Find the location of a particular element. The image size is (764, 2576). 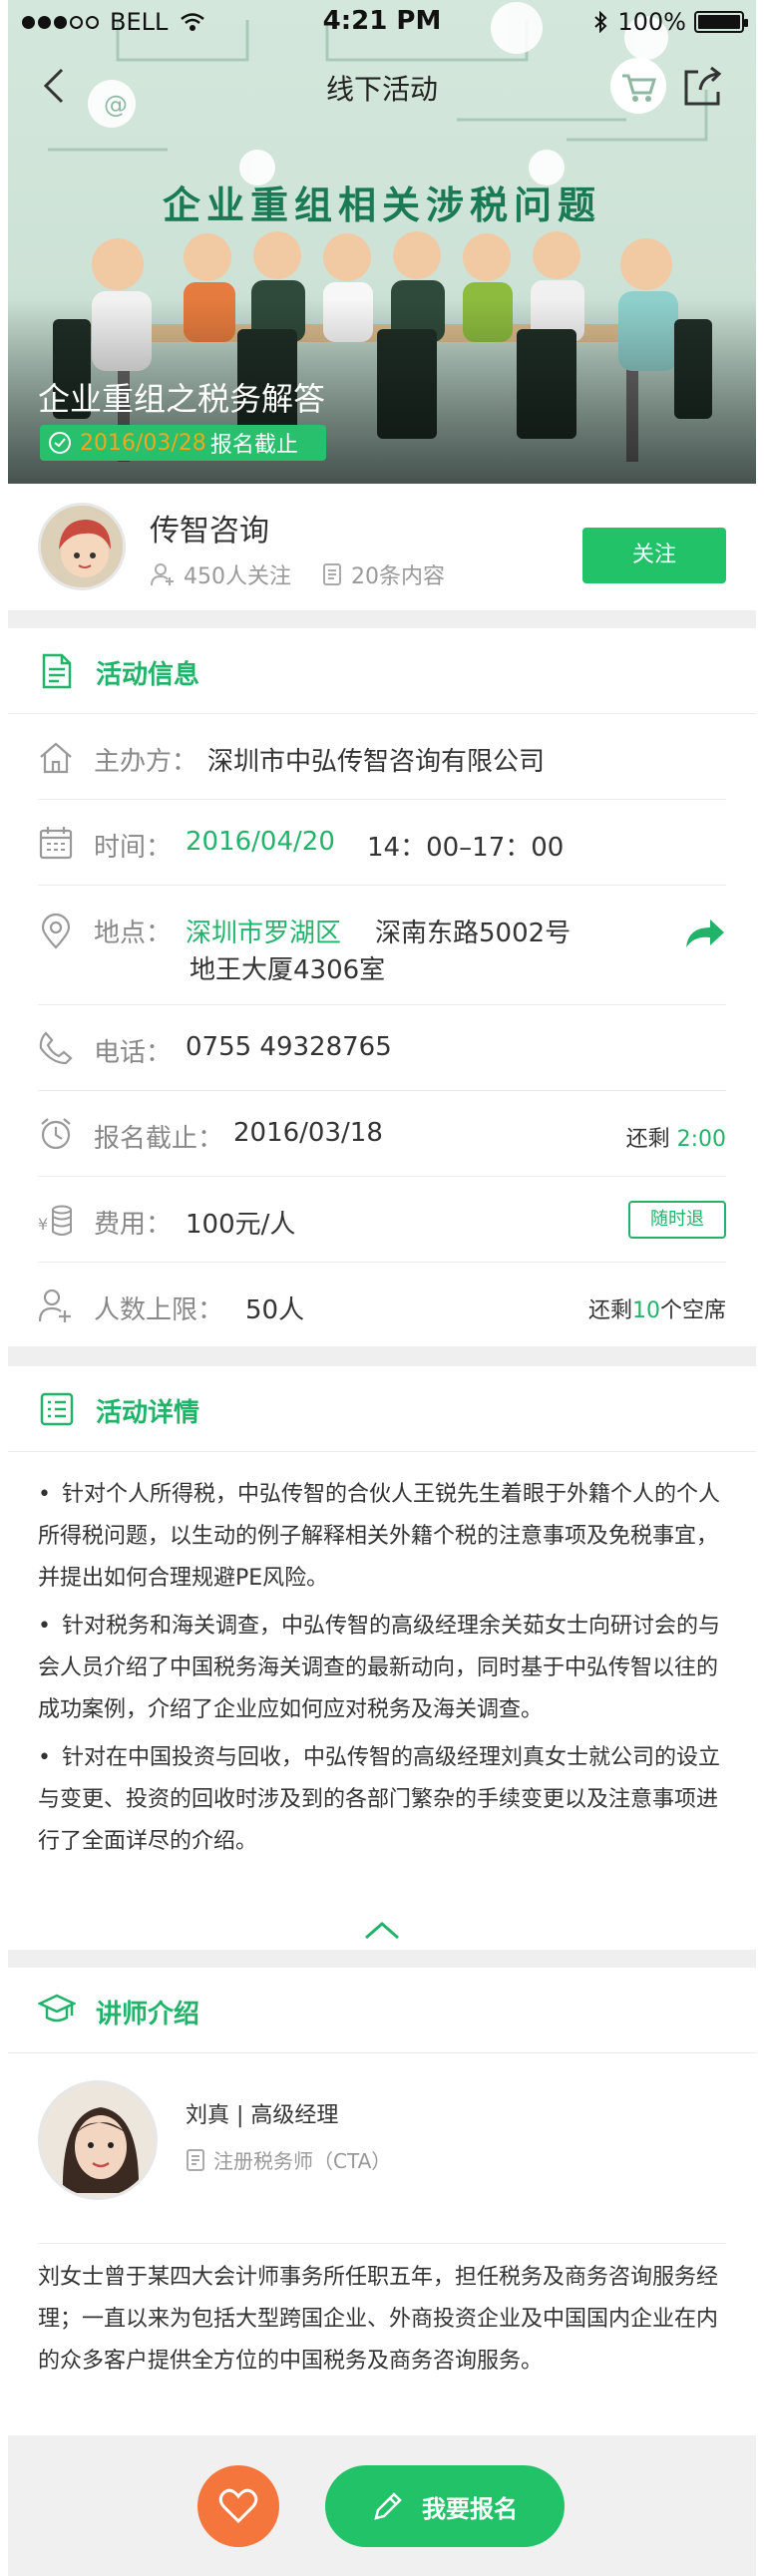

deadline-badge: 2016/03/28 报名截止 is located at coordinates (183, 443).